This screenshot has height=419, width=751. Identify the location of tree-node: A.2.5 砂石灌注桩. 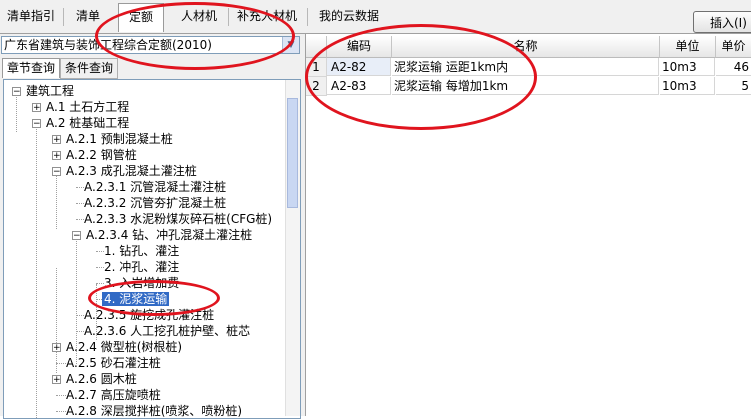
(113, 363).